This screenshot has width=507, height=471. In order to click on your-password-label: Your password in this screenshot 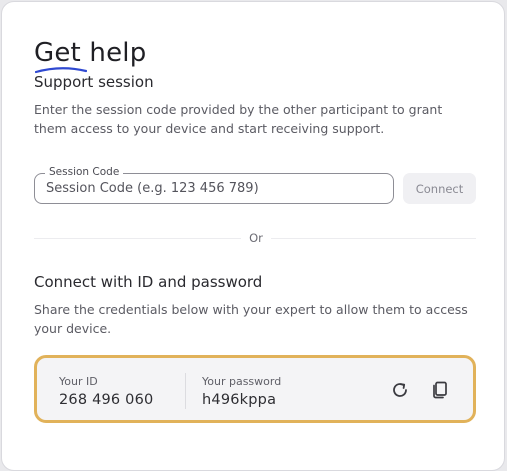, I will do `click(242, 381)`.